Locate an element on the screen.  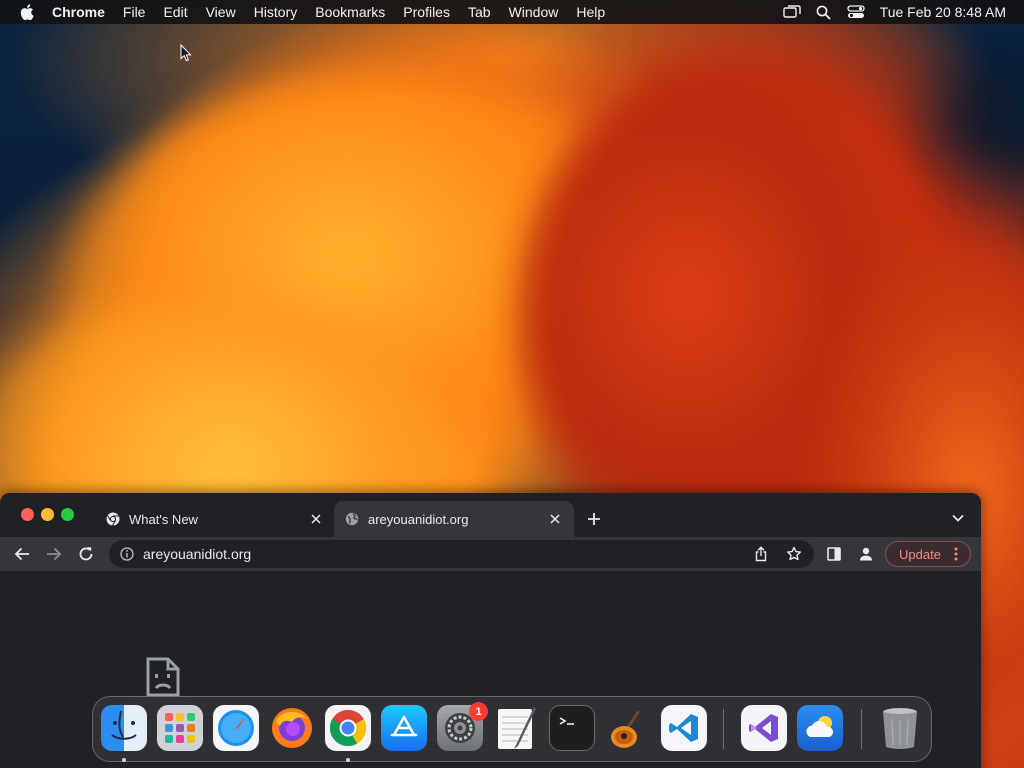
address-bar: areyouanidiot.org is located at coordinates (461, 554).